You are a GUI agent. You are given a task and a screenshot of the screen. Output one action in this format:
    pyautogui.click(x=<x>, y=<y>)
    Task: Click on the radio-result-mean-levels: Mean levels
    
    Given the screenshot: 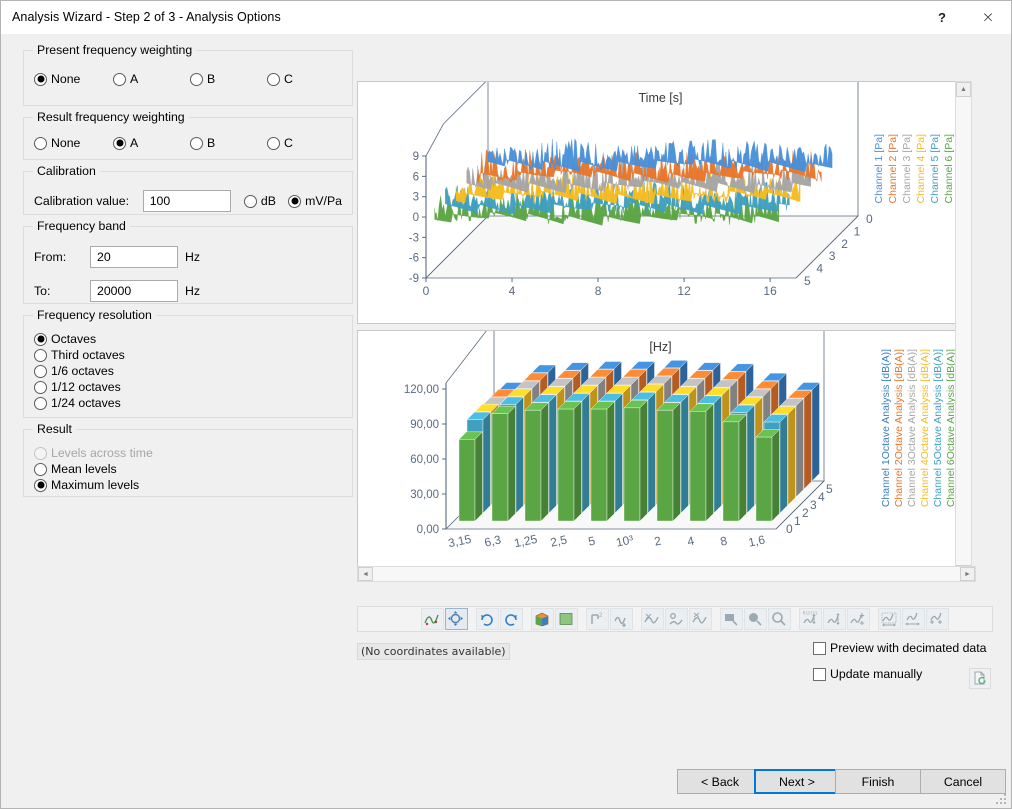 What is the action you would take?
    pyautogui.click(x=188, y=469)
    